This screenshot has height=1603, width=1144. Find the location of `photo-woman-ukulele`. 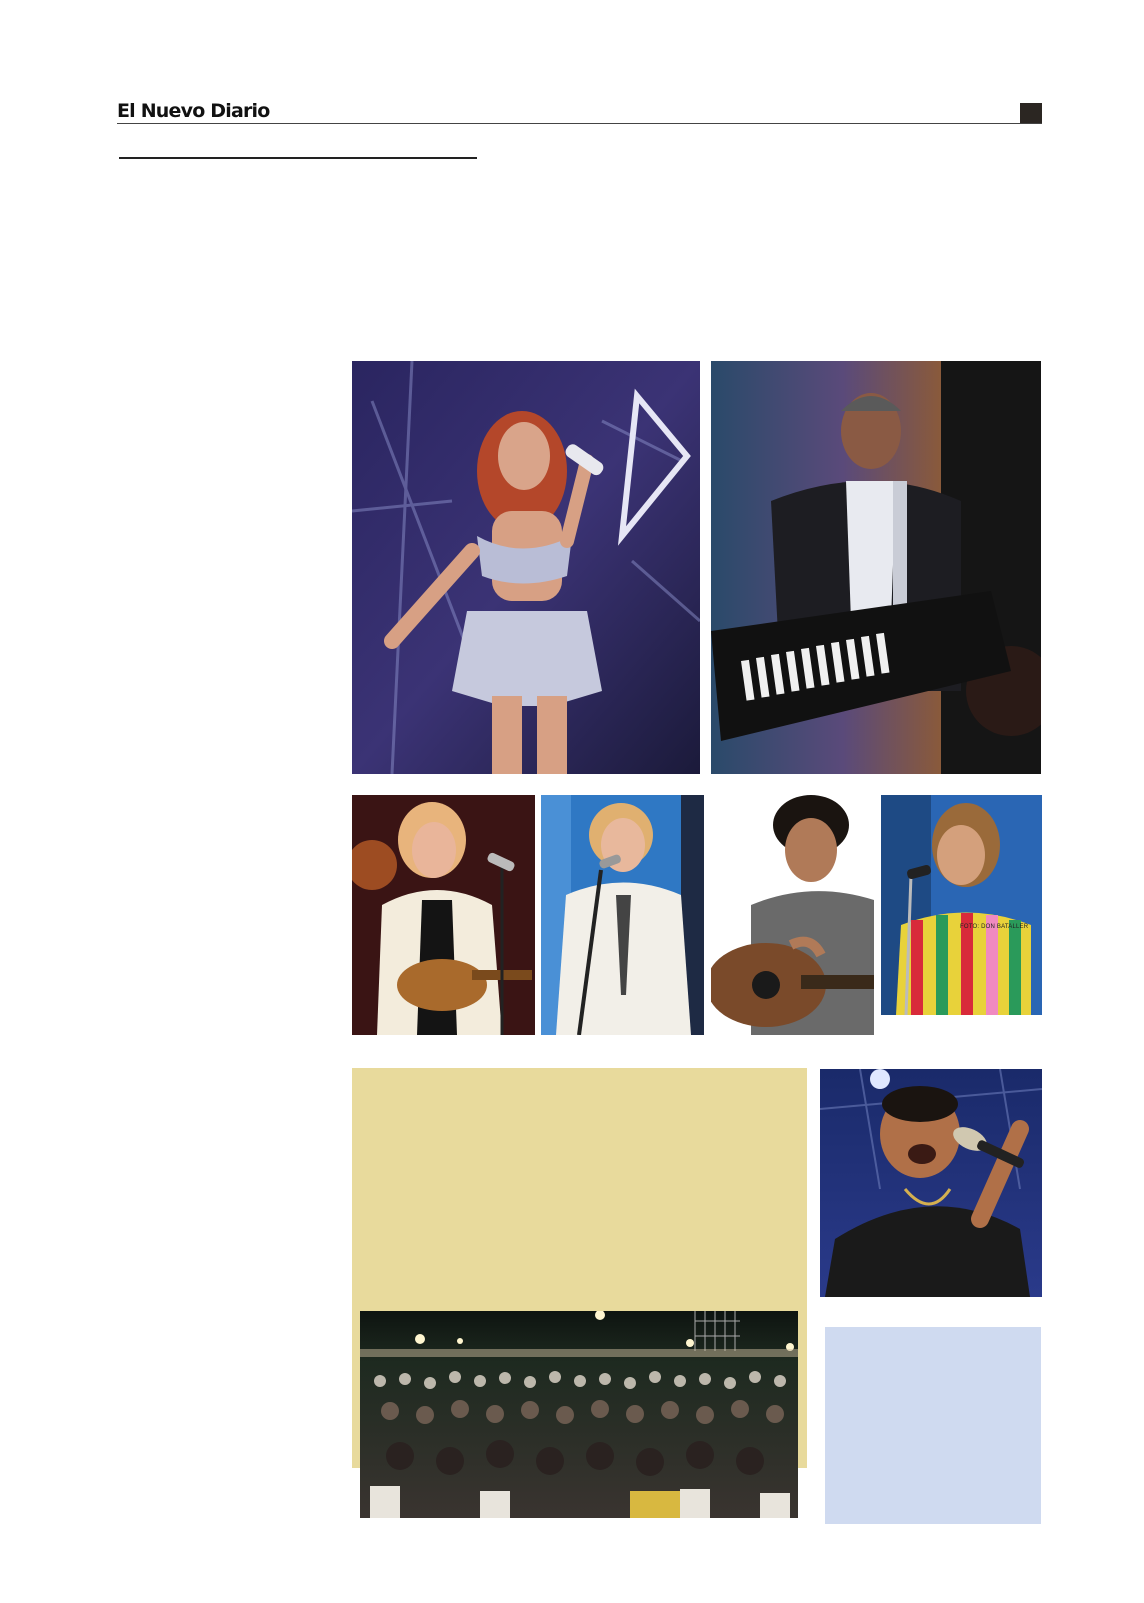

photo-woman-ukulele is located at coordinates (443, 915).